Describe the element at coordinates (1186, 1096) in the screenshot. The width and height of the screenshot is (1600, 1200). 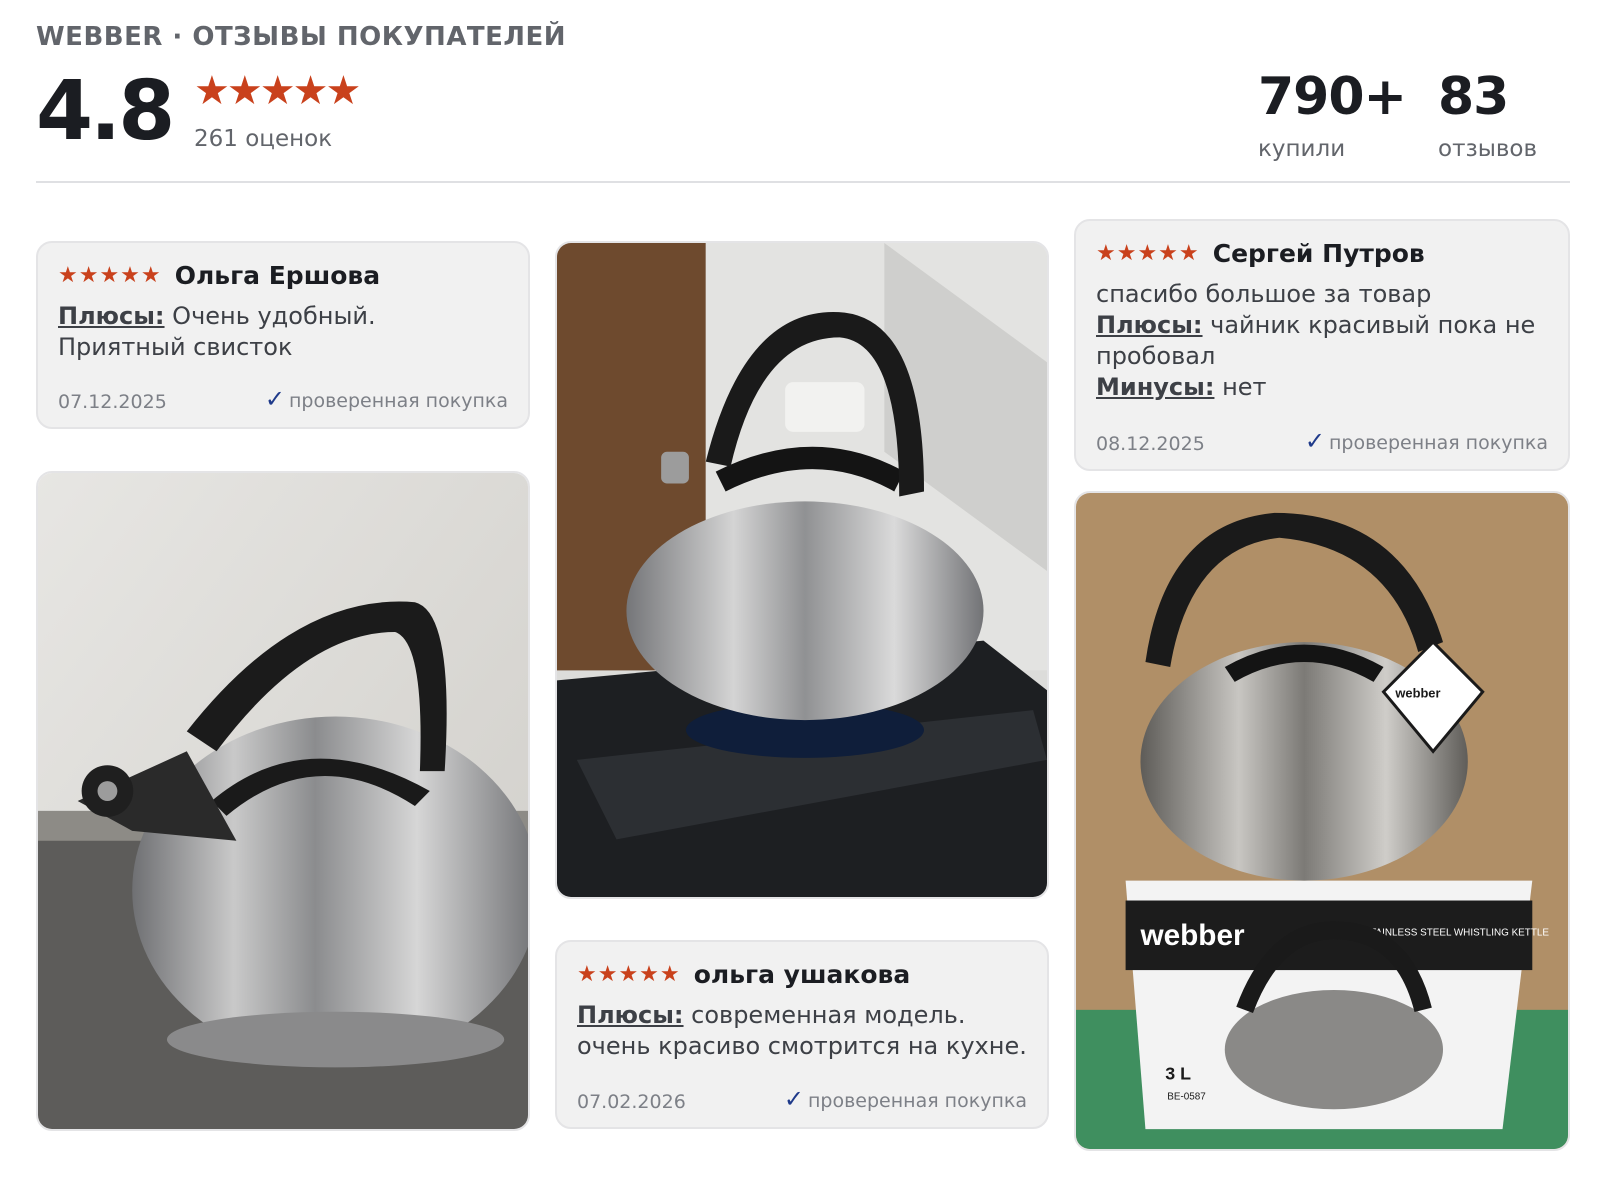
I see `box-model-text: BE-0587` at that location.